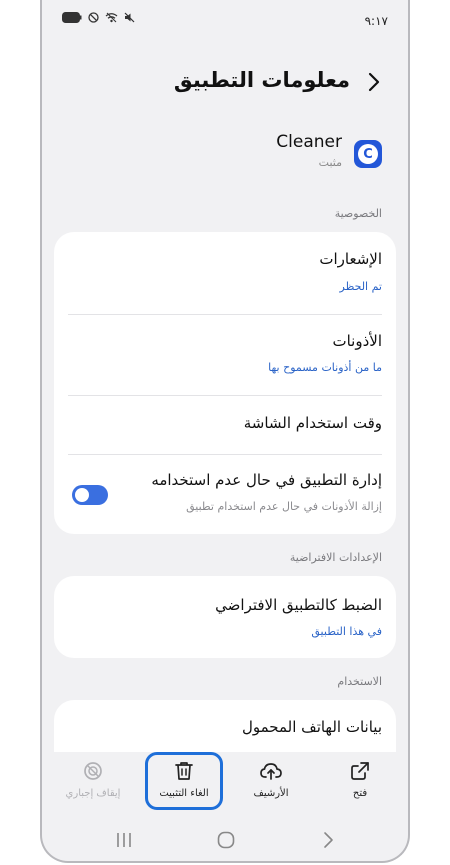 This screenshot has height=865, width=450. What do you see at coordinates (374, 82) in the screenshot?
I see `back-button` at bounding box center [374, 82].